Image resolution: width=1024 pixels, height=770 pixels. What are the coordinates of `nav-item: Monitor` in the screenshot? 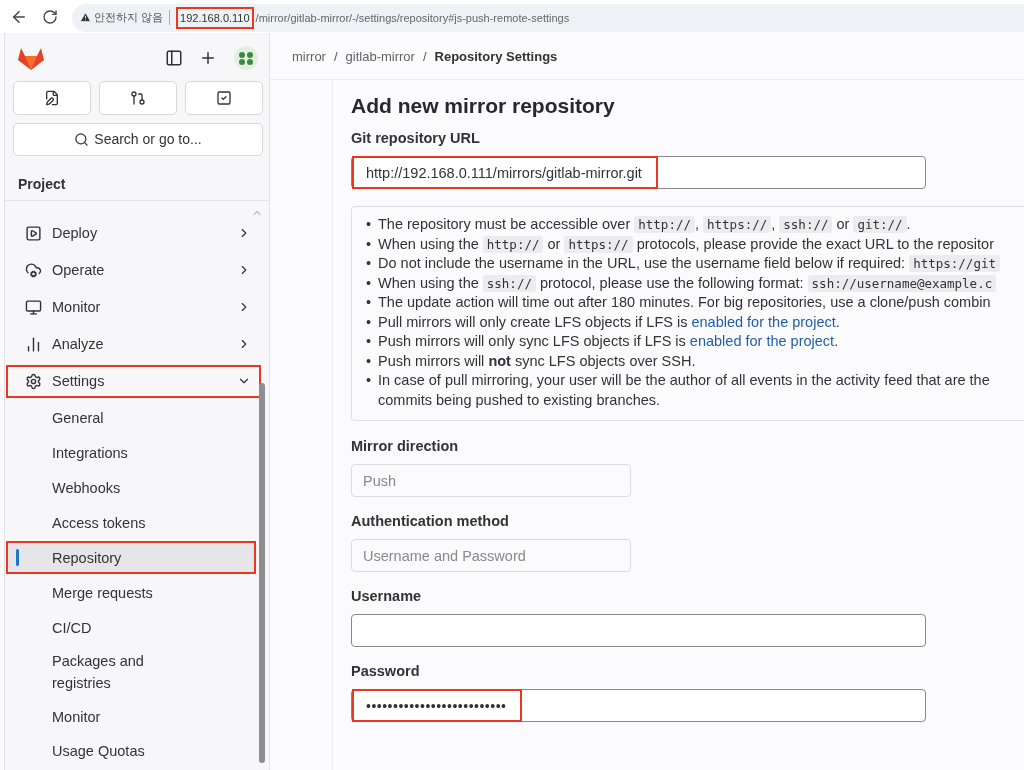 It's located at (133, 307).